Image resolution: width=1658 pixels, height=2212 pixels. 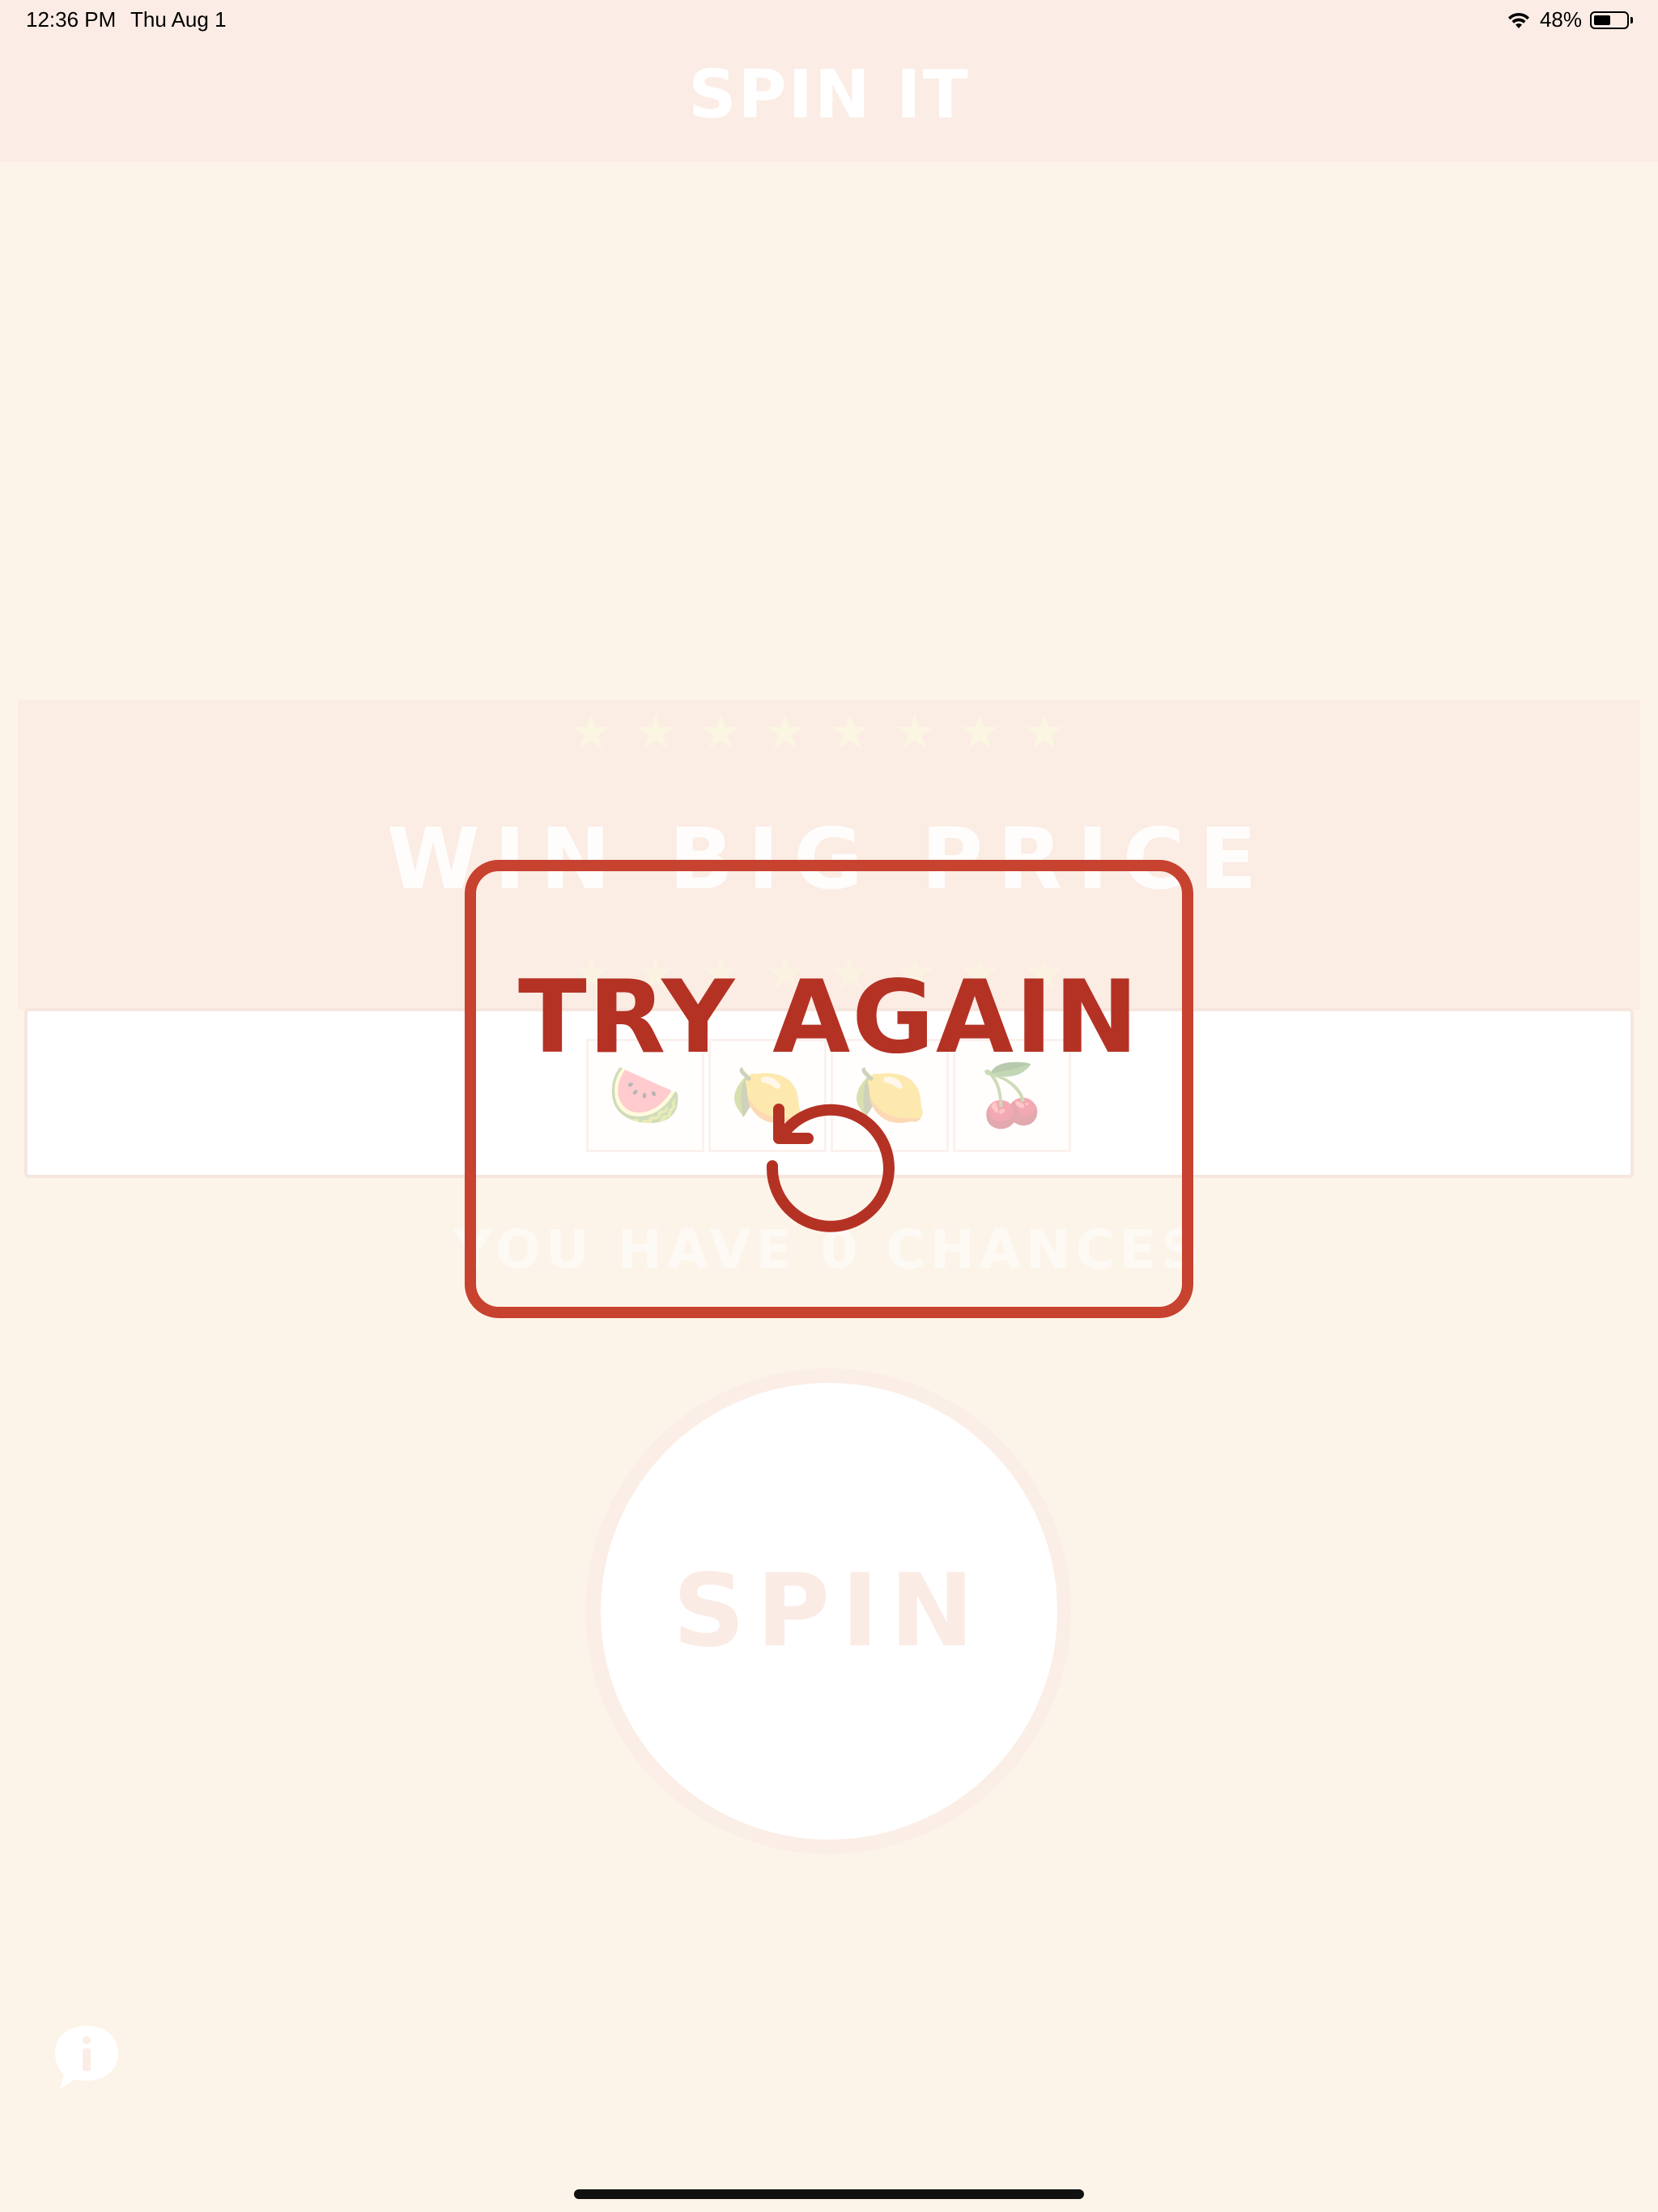 I want to click on status-bar: 12:36 PM Thu Aug 1 48%, so click(x=829, y=19).